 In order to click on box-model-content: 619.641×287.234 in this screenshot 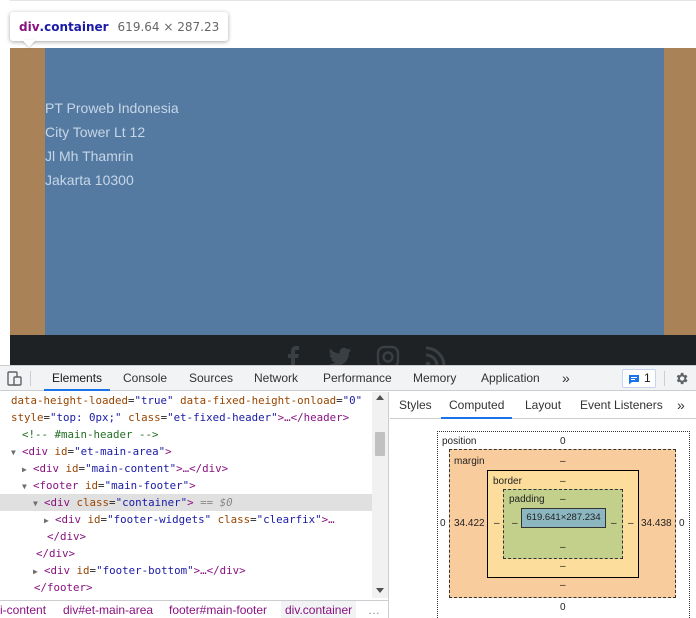, I will do `click(563, 518)`.